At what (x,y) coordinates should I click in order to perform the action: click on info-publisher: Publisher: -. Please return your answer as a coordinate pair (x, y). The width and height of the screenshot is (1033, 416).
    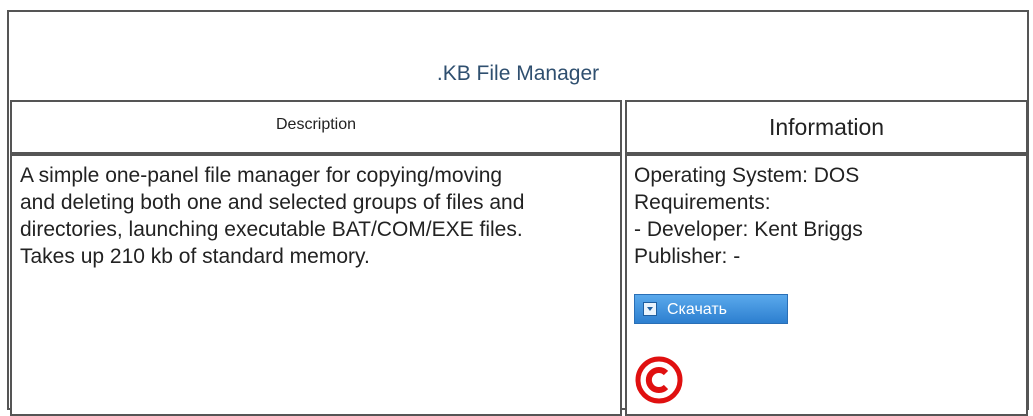
    Looking at the image, I should click on (687, 256).